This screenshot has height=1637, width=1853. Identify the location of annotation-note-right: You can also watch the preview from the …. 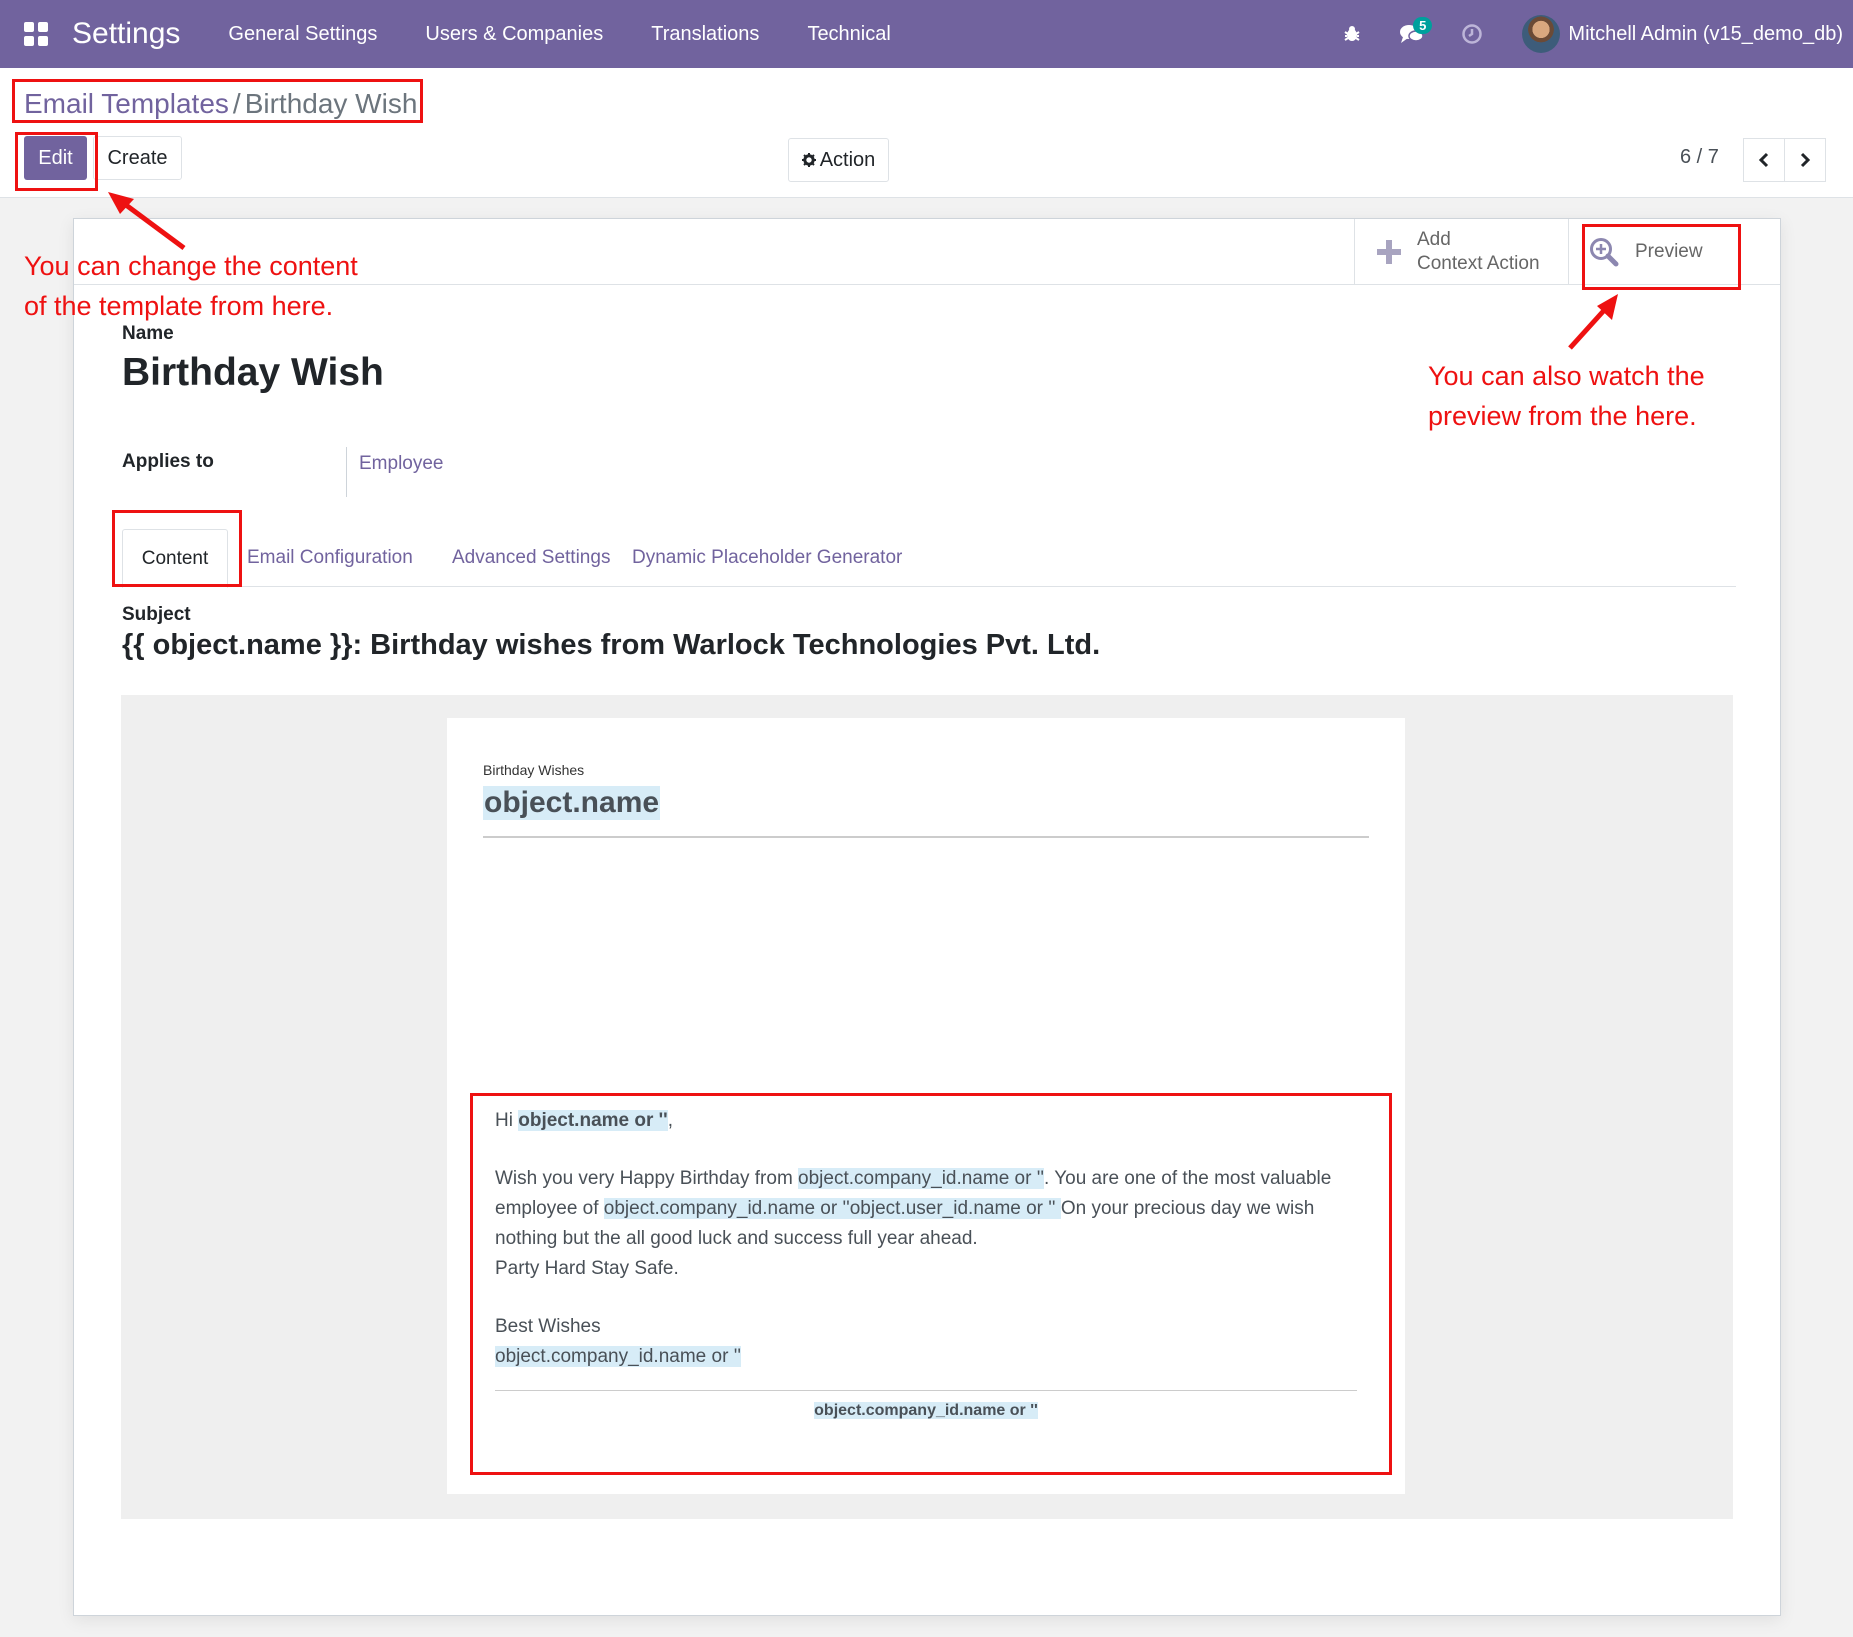
(1566, 396).